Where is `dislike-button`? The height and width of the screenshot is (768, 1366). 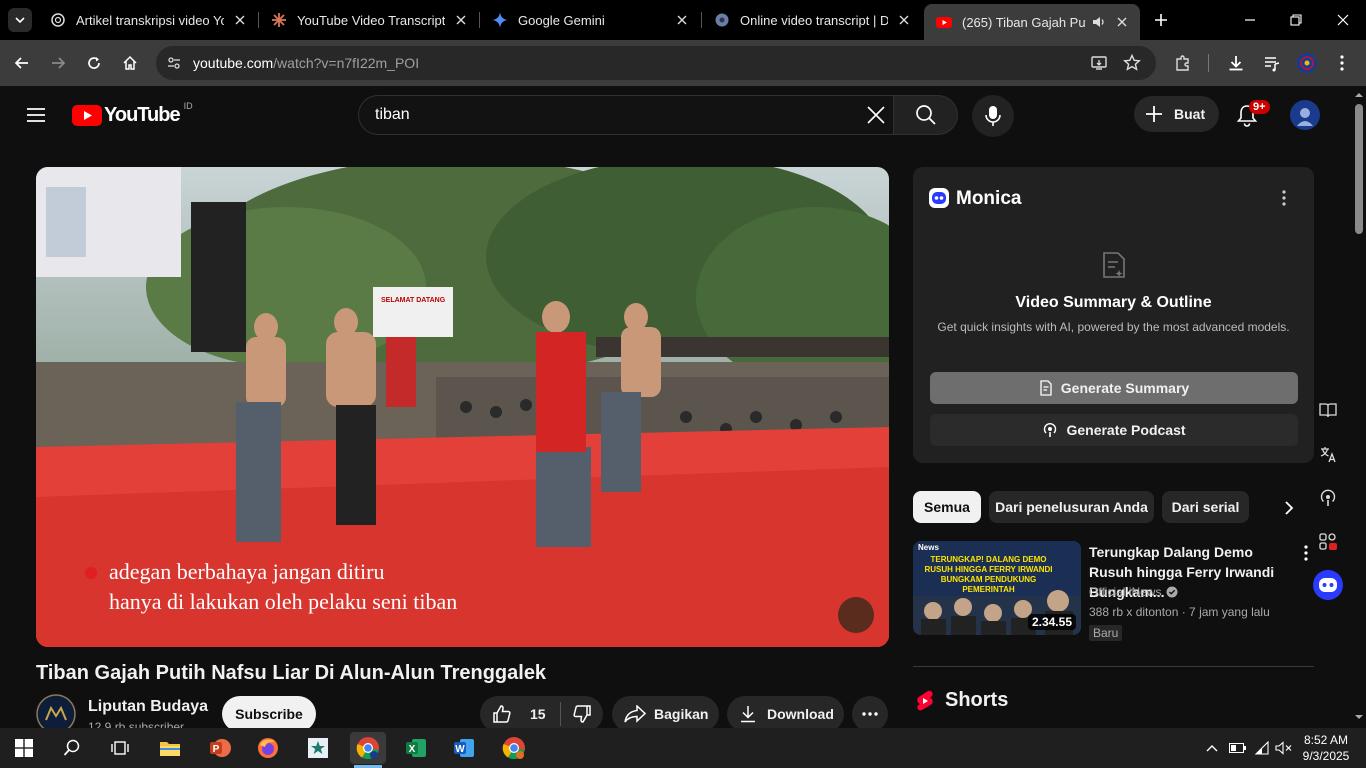
dislike-button is located at coordinates (582, 714).